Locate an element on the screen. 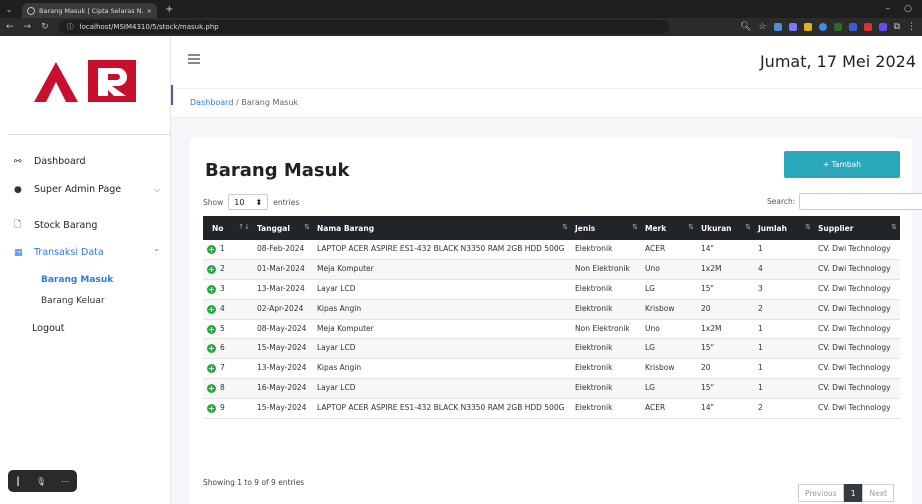 Image resolution: width=922 pixels, height=504 pixels. column-header-ukuran: Ukuran ⇅ is located at coordinates (725, 228).